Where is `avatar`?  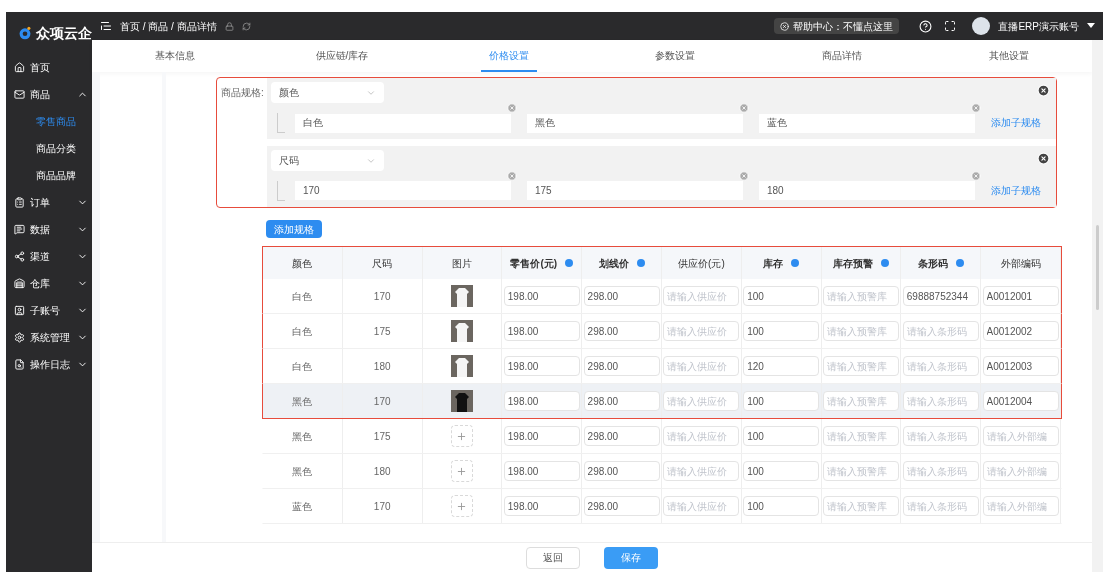 avatar is located at coordinates (981, 26).